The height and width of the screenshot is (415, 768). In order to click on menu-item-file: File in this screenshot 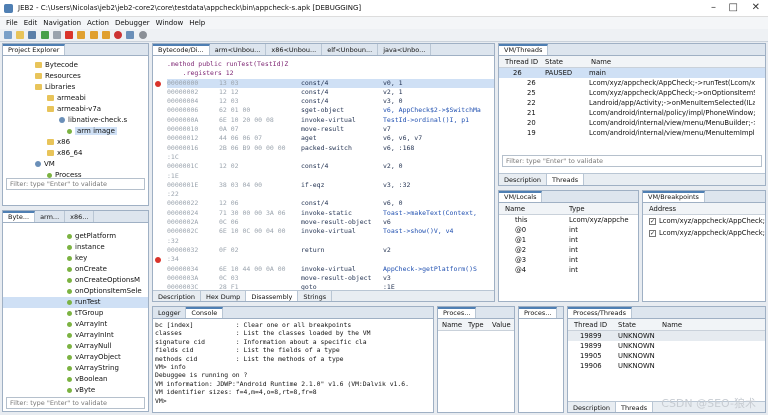, I will do `click(12, 23)`.